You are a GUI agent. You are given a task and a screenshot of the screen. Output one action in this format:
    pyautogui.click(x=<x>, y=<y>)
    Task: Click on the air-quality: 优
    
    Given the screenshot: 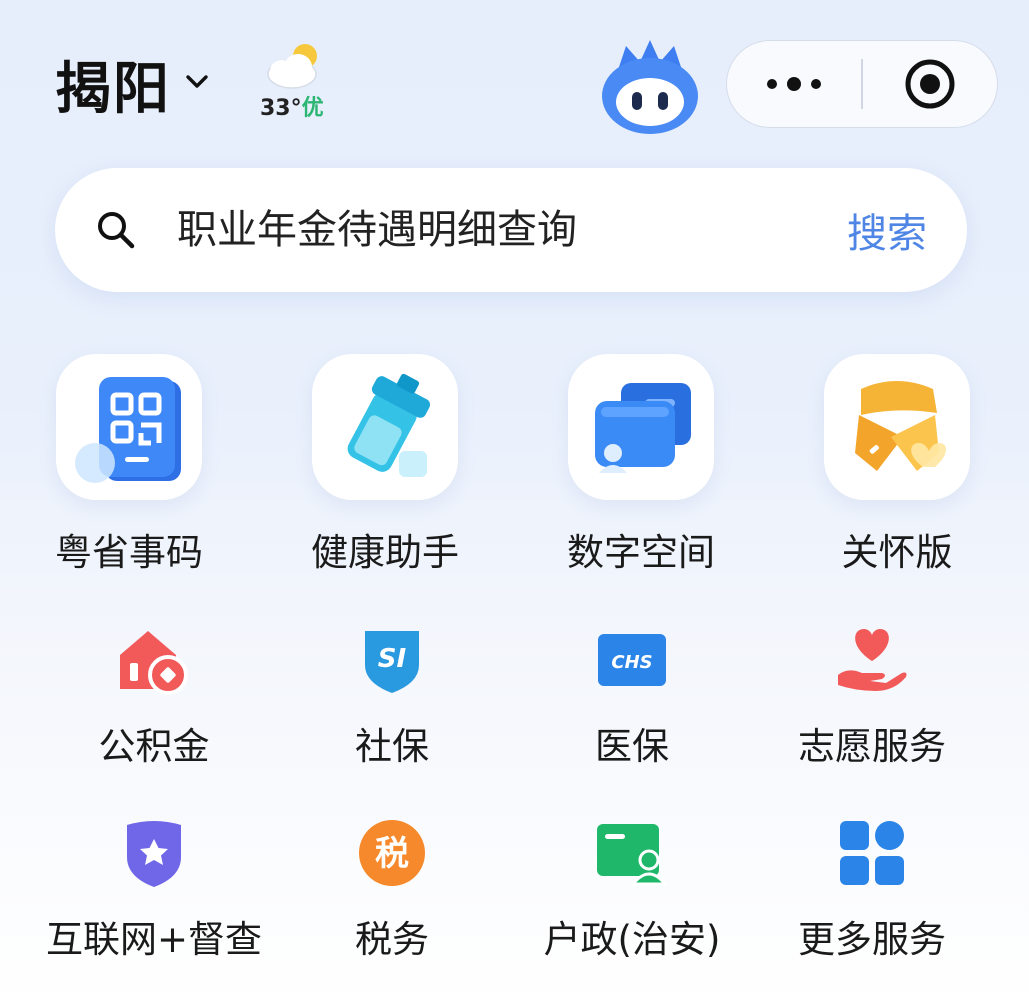 What is the action you would take?
    pyautogui.click(x=312, y=108)
    